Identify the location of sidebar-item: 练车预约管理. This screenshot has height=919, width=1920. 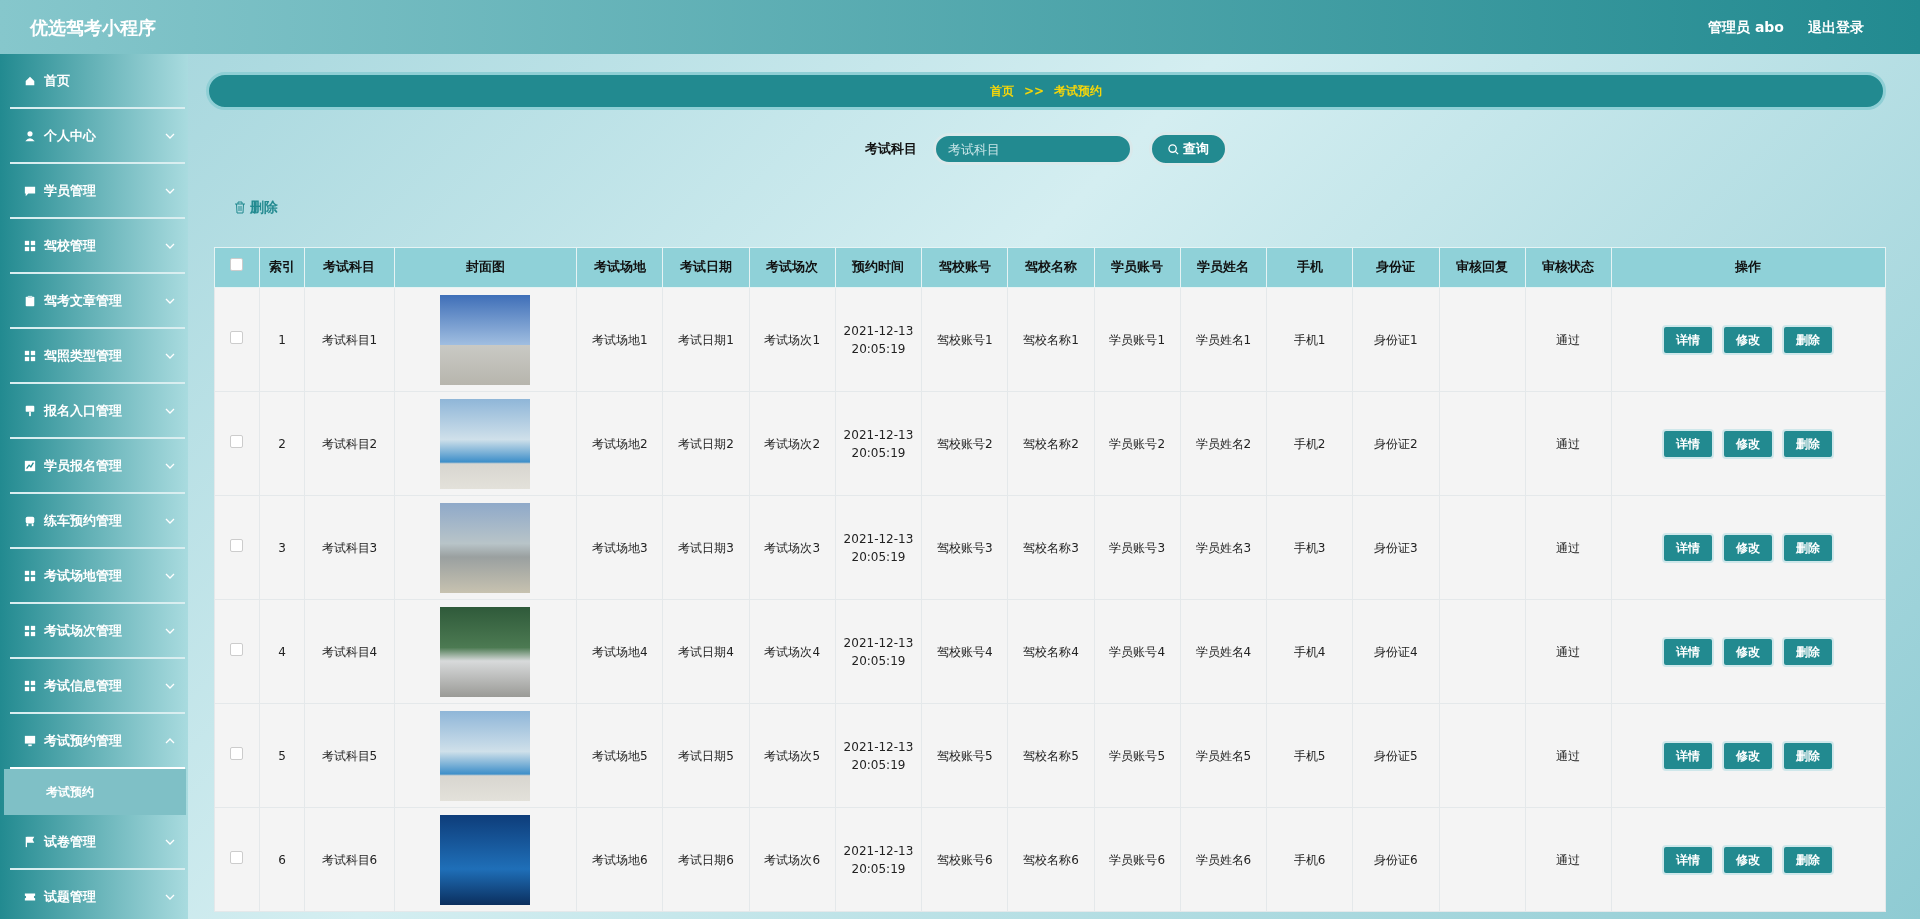
(97, 521).